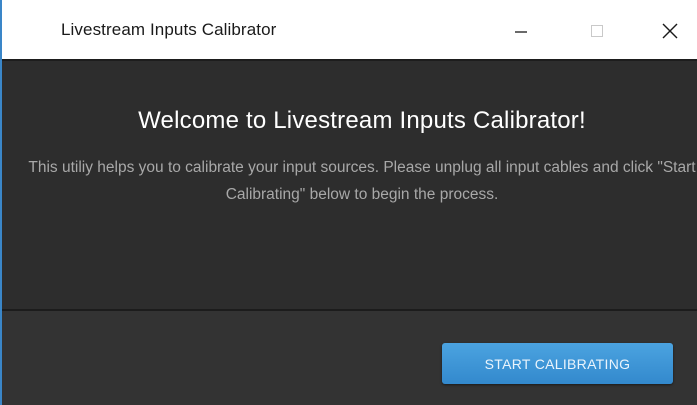 This screenshot has height=405, width=697. I want to click on welcome-heading: Welcome to Livestream Inputs Calibrator!, so click(362, 120).